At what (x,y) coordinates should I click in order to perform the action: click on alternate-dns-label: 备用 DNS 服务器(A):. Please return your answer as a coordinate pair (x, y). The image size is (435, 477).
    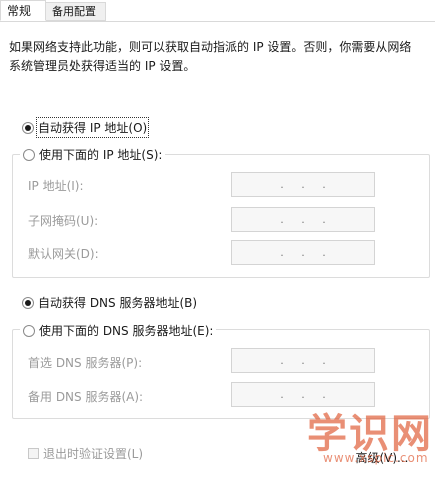
    Looking at the image, I should click on (86, 397).